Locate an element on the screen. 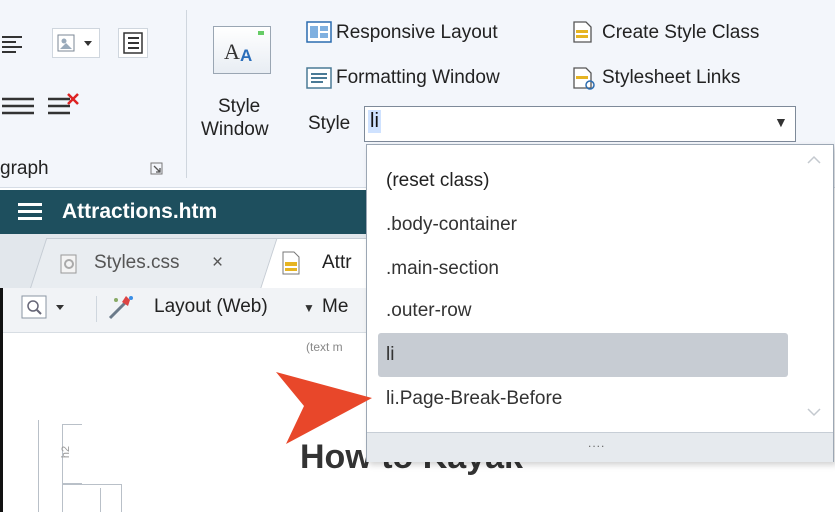 The image size is (835, 512). left-border is located at coordinates (1, 400).